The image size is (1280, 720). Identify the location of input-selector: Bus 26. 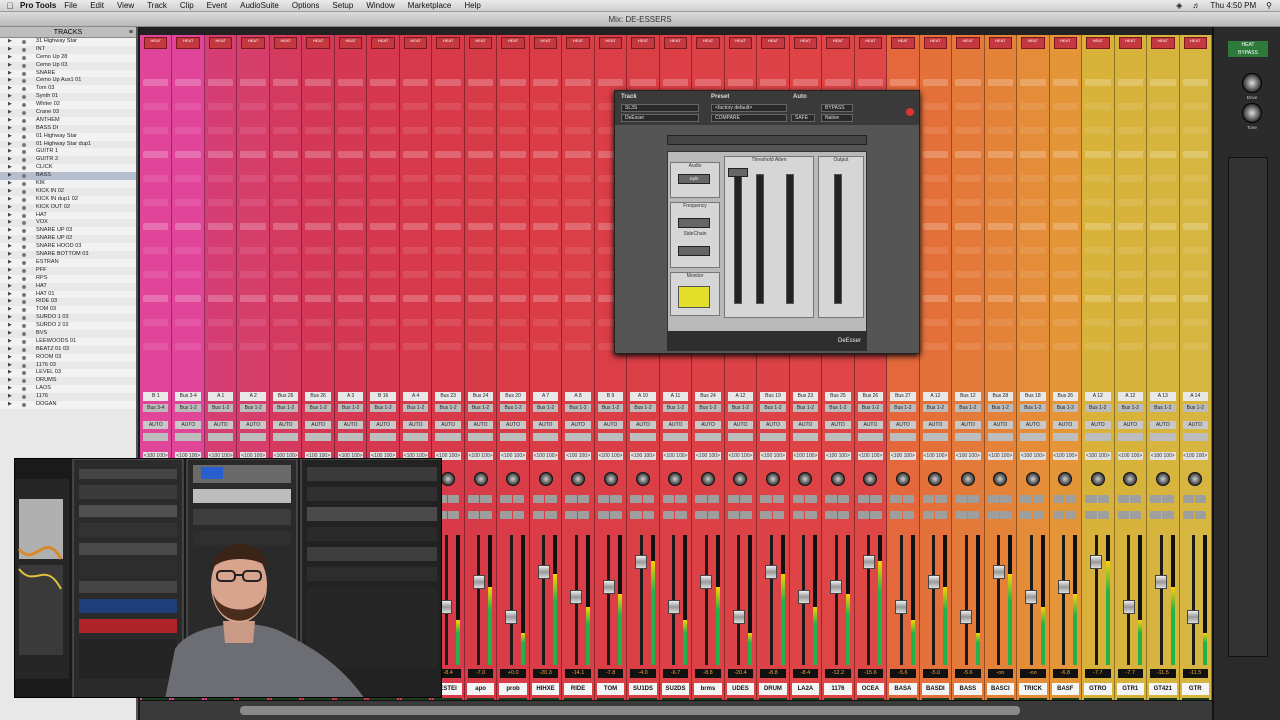
(285, 396).